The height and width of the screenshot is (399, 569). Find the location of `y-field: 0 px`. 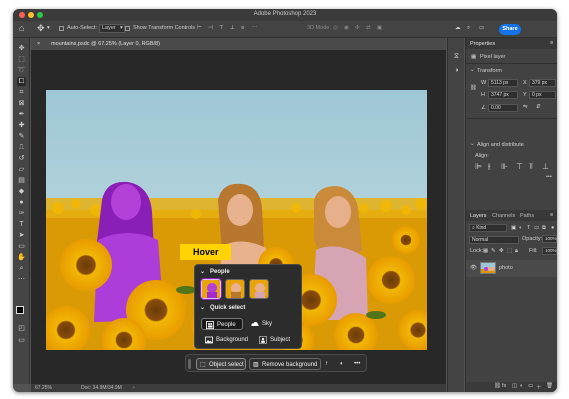

y-field: 0 px is located at coordinates (542, 95).